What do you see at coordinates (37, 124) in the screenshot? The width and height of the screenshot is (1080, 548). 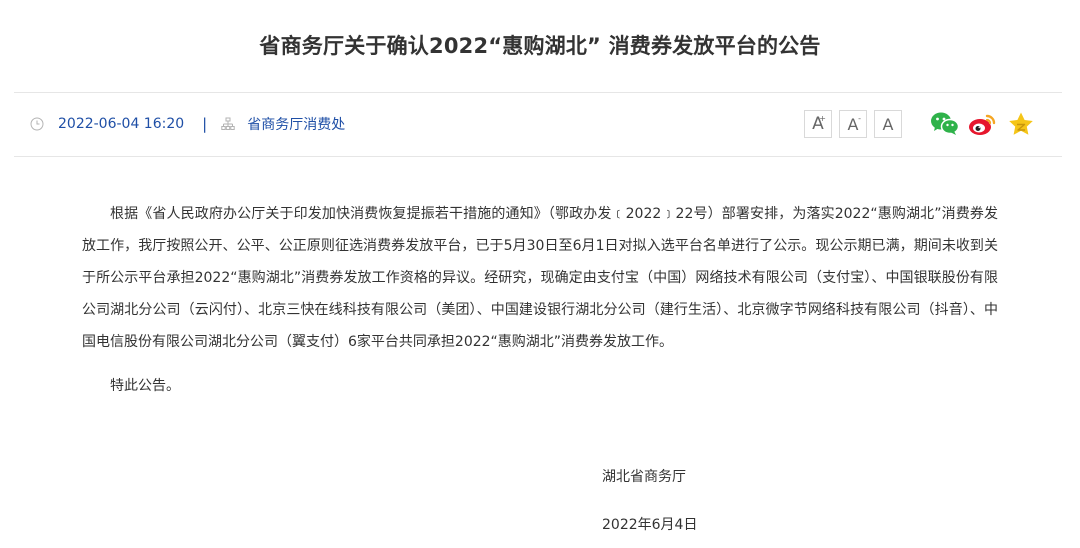 I see `clock-icon` at bounding box center [37, 124].